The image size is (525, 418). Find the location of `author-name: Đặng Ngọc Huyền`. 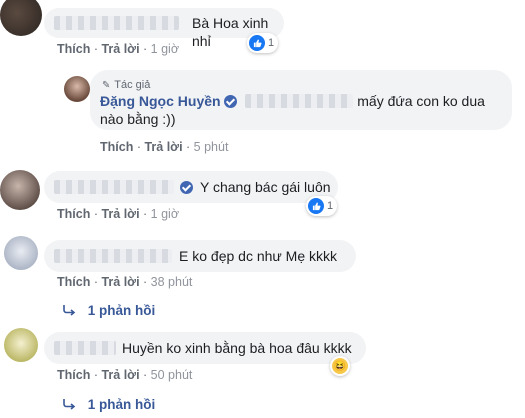

author-name: Đặng Ngọc Huyền is located at coordinates (160, 101).